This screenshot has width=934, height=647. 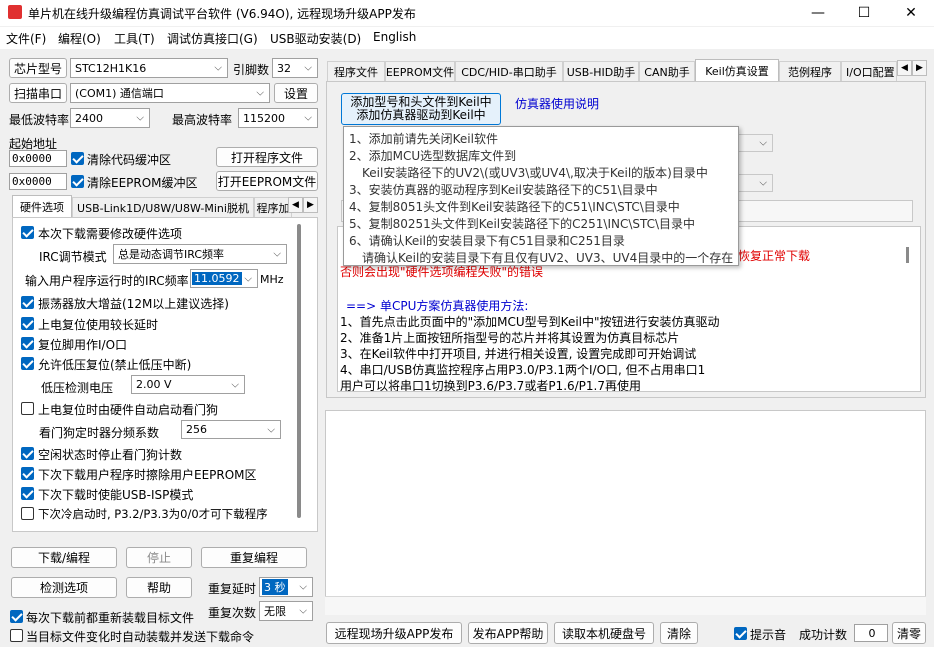 I want to click on pin-count-value: 32, so click(x=284, y=68).